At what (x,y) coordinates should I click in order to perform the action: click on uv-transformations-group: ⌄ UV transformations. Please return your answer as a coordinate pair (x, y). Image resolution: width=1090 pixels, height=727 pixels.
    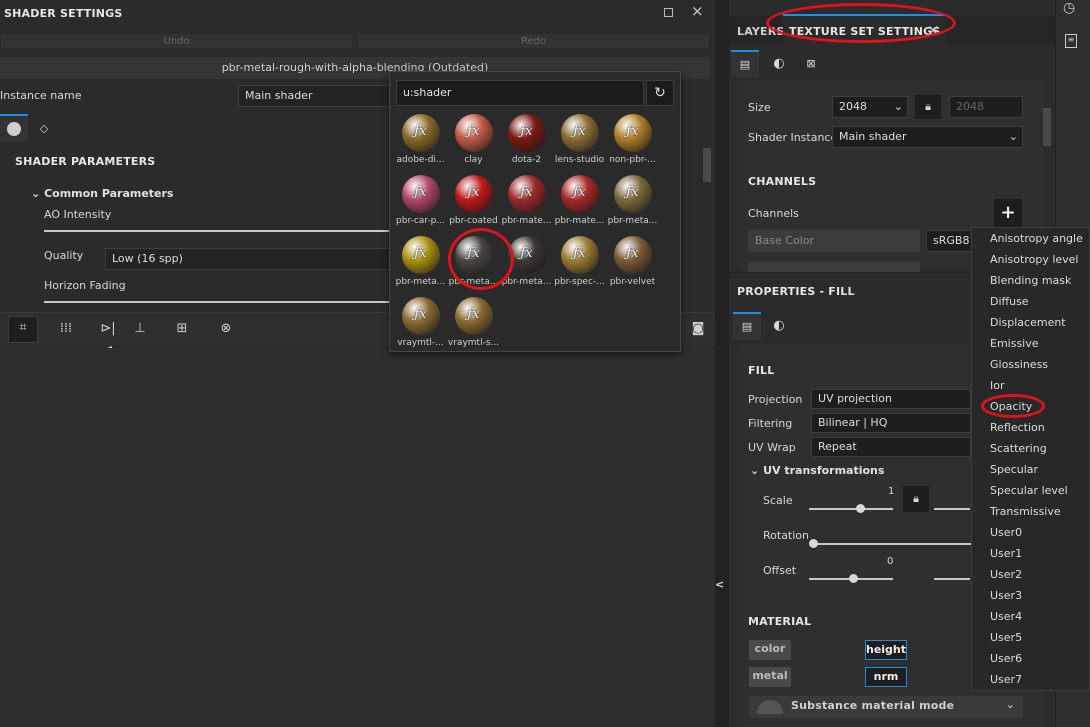
    Looking at the image, I should click on (817, 470).